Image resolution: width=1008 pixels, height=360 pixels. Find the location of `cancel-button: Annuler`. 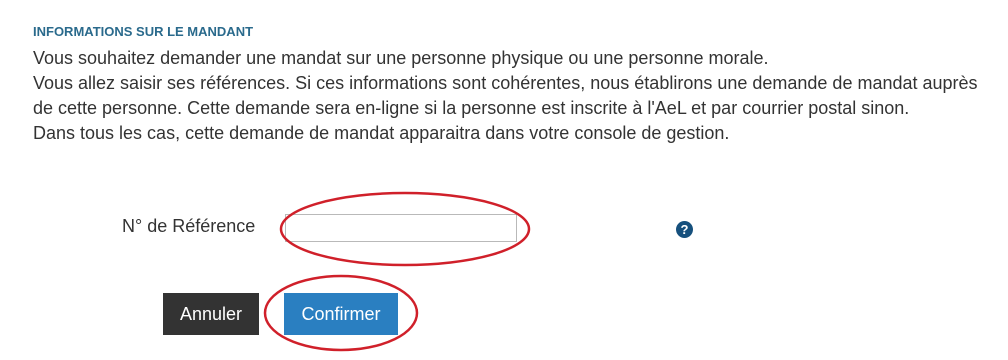

cancel-button: Annuler is located at coordinates (211, 314).